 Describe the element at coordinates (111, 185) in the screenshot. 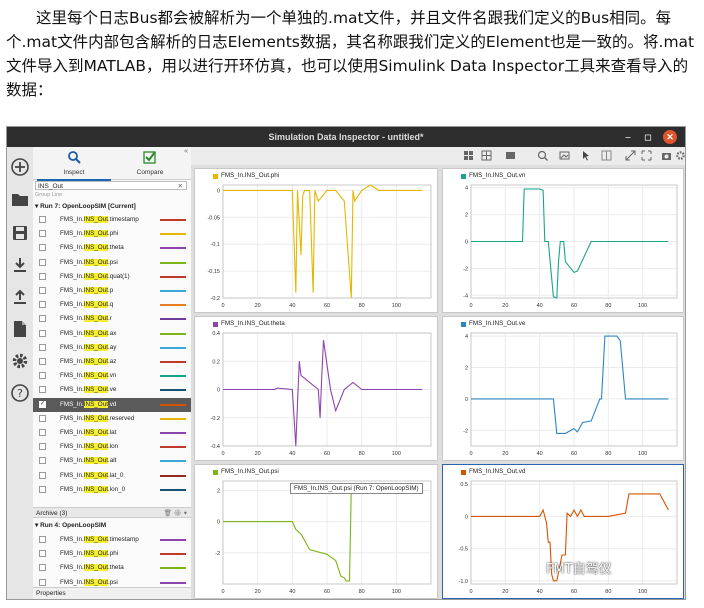

I see `search-input: INS_Out ✕` at that location.